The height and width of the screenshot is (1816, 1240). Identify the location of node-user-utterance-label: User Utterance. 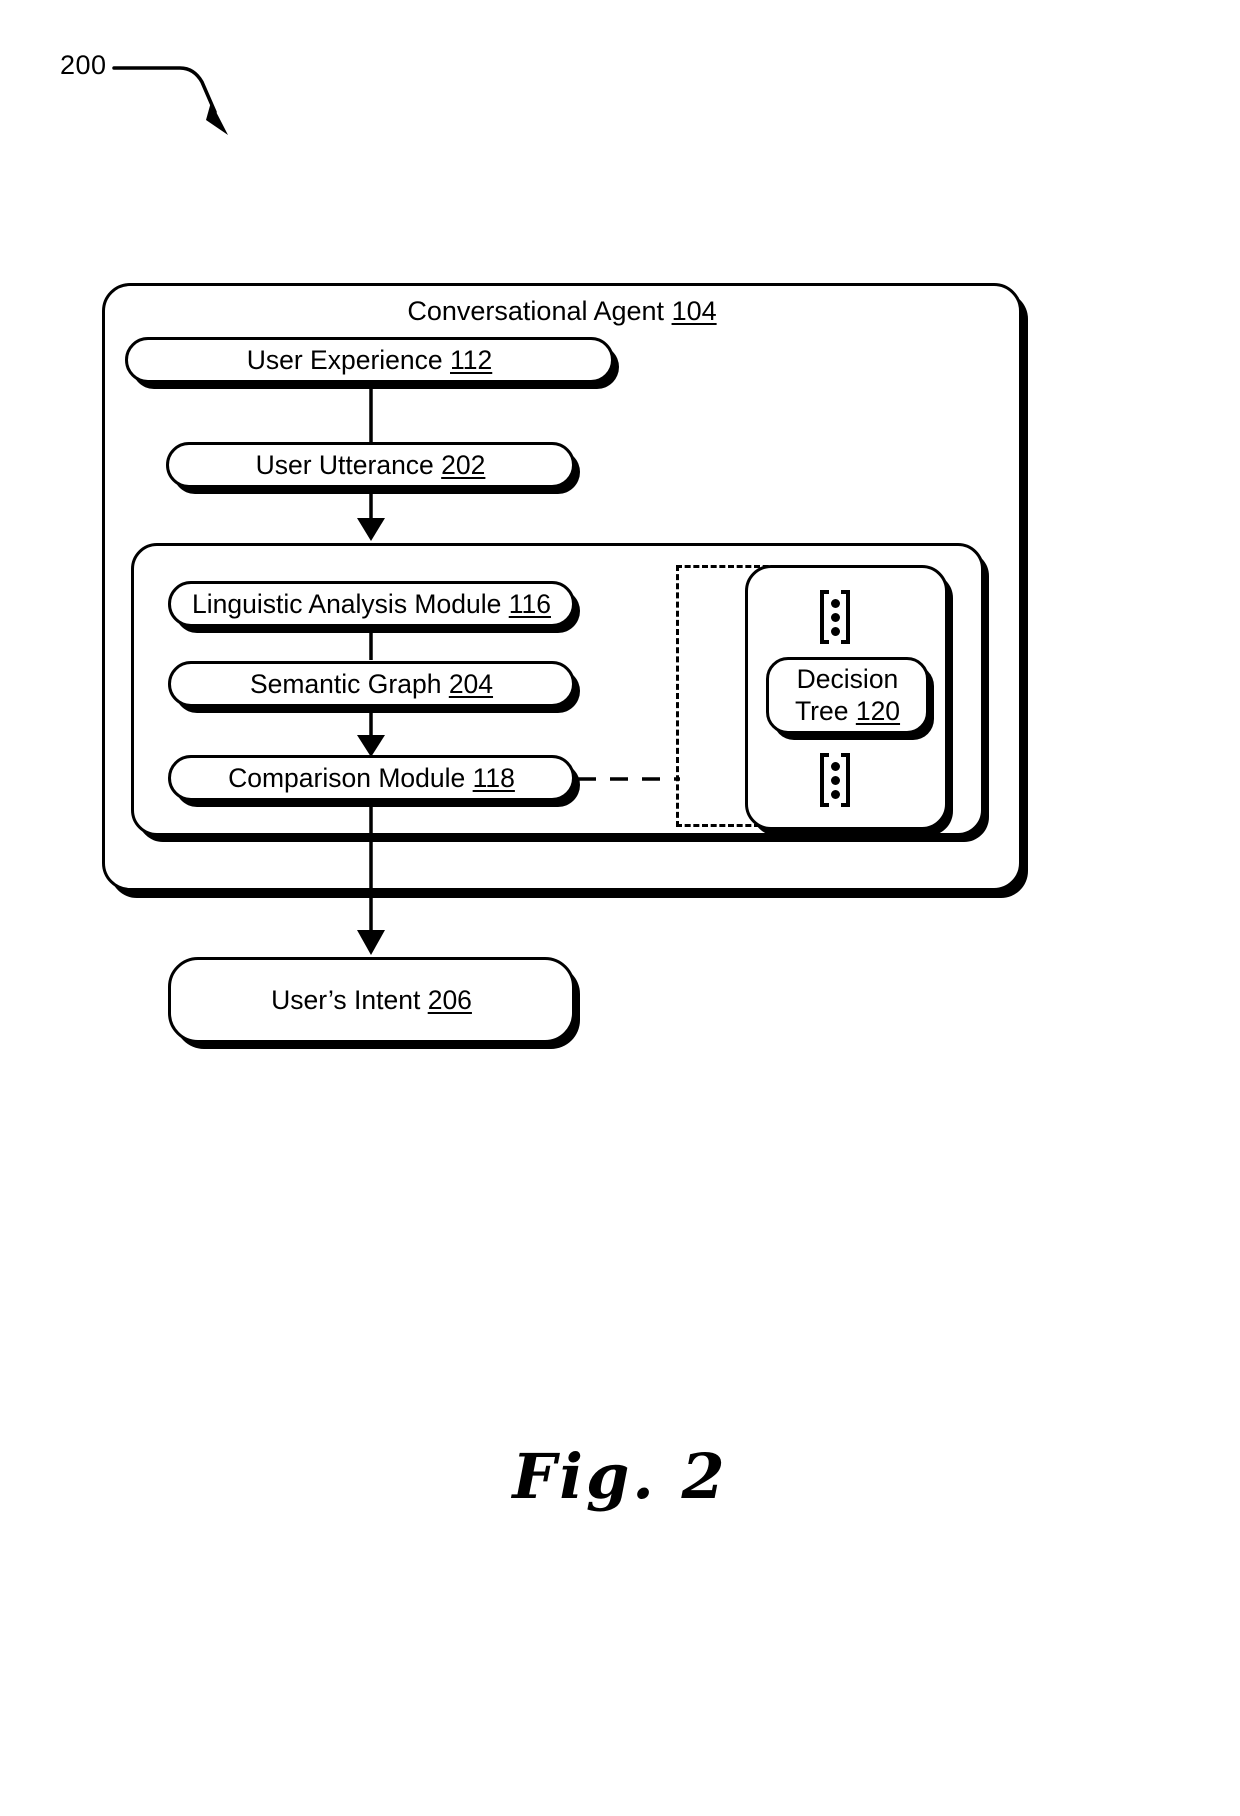
(344, 464).